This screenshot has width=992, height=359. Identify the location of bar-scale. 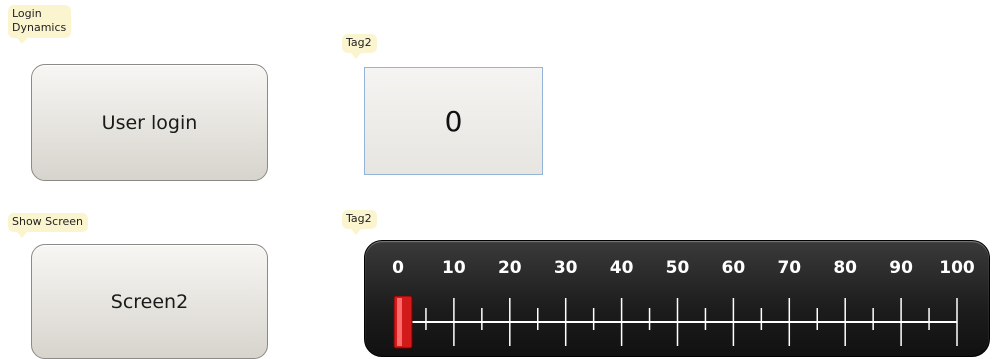
(675, 322).